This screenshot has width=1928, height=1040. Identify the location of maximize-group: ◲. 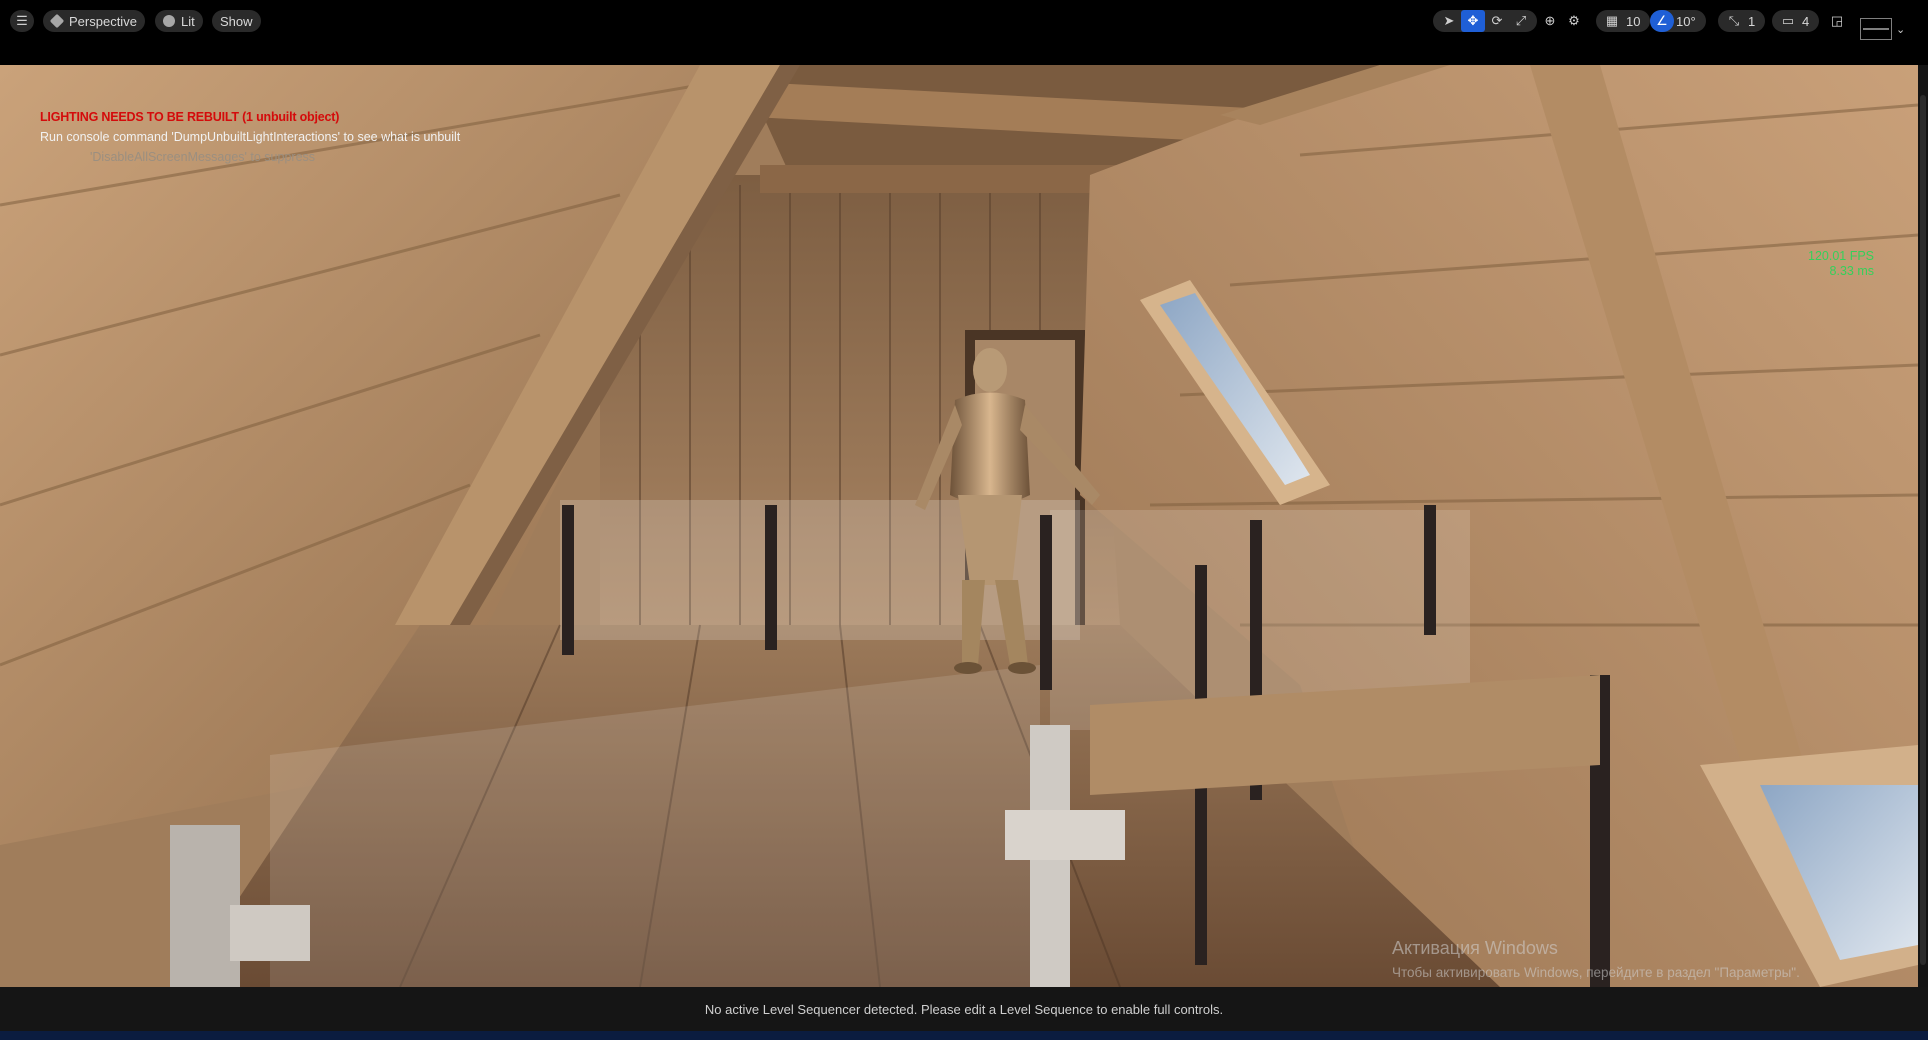
(1837, 21).